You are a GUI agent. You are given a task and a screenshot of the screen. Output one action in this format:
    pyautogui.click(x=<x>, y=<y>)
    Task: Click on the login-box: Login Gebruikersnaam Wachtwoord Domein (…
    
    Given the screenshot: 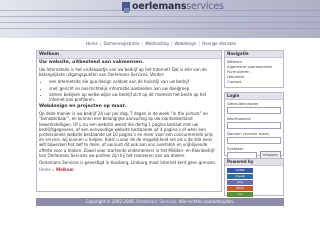 What is the action you would take?
    pyautogui.click(x=254, y=125)
    